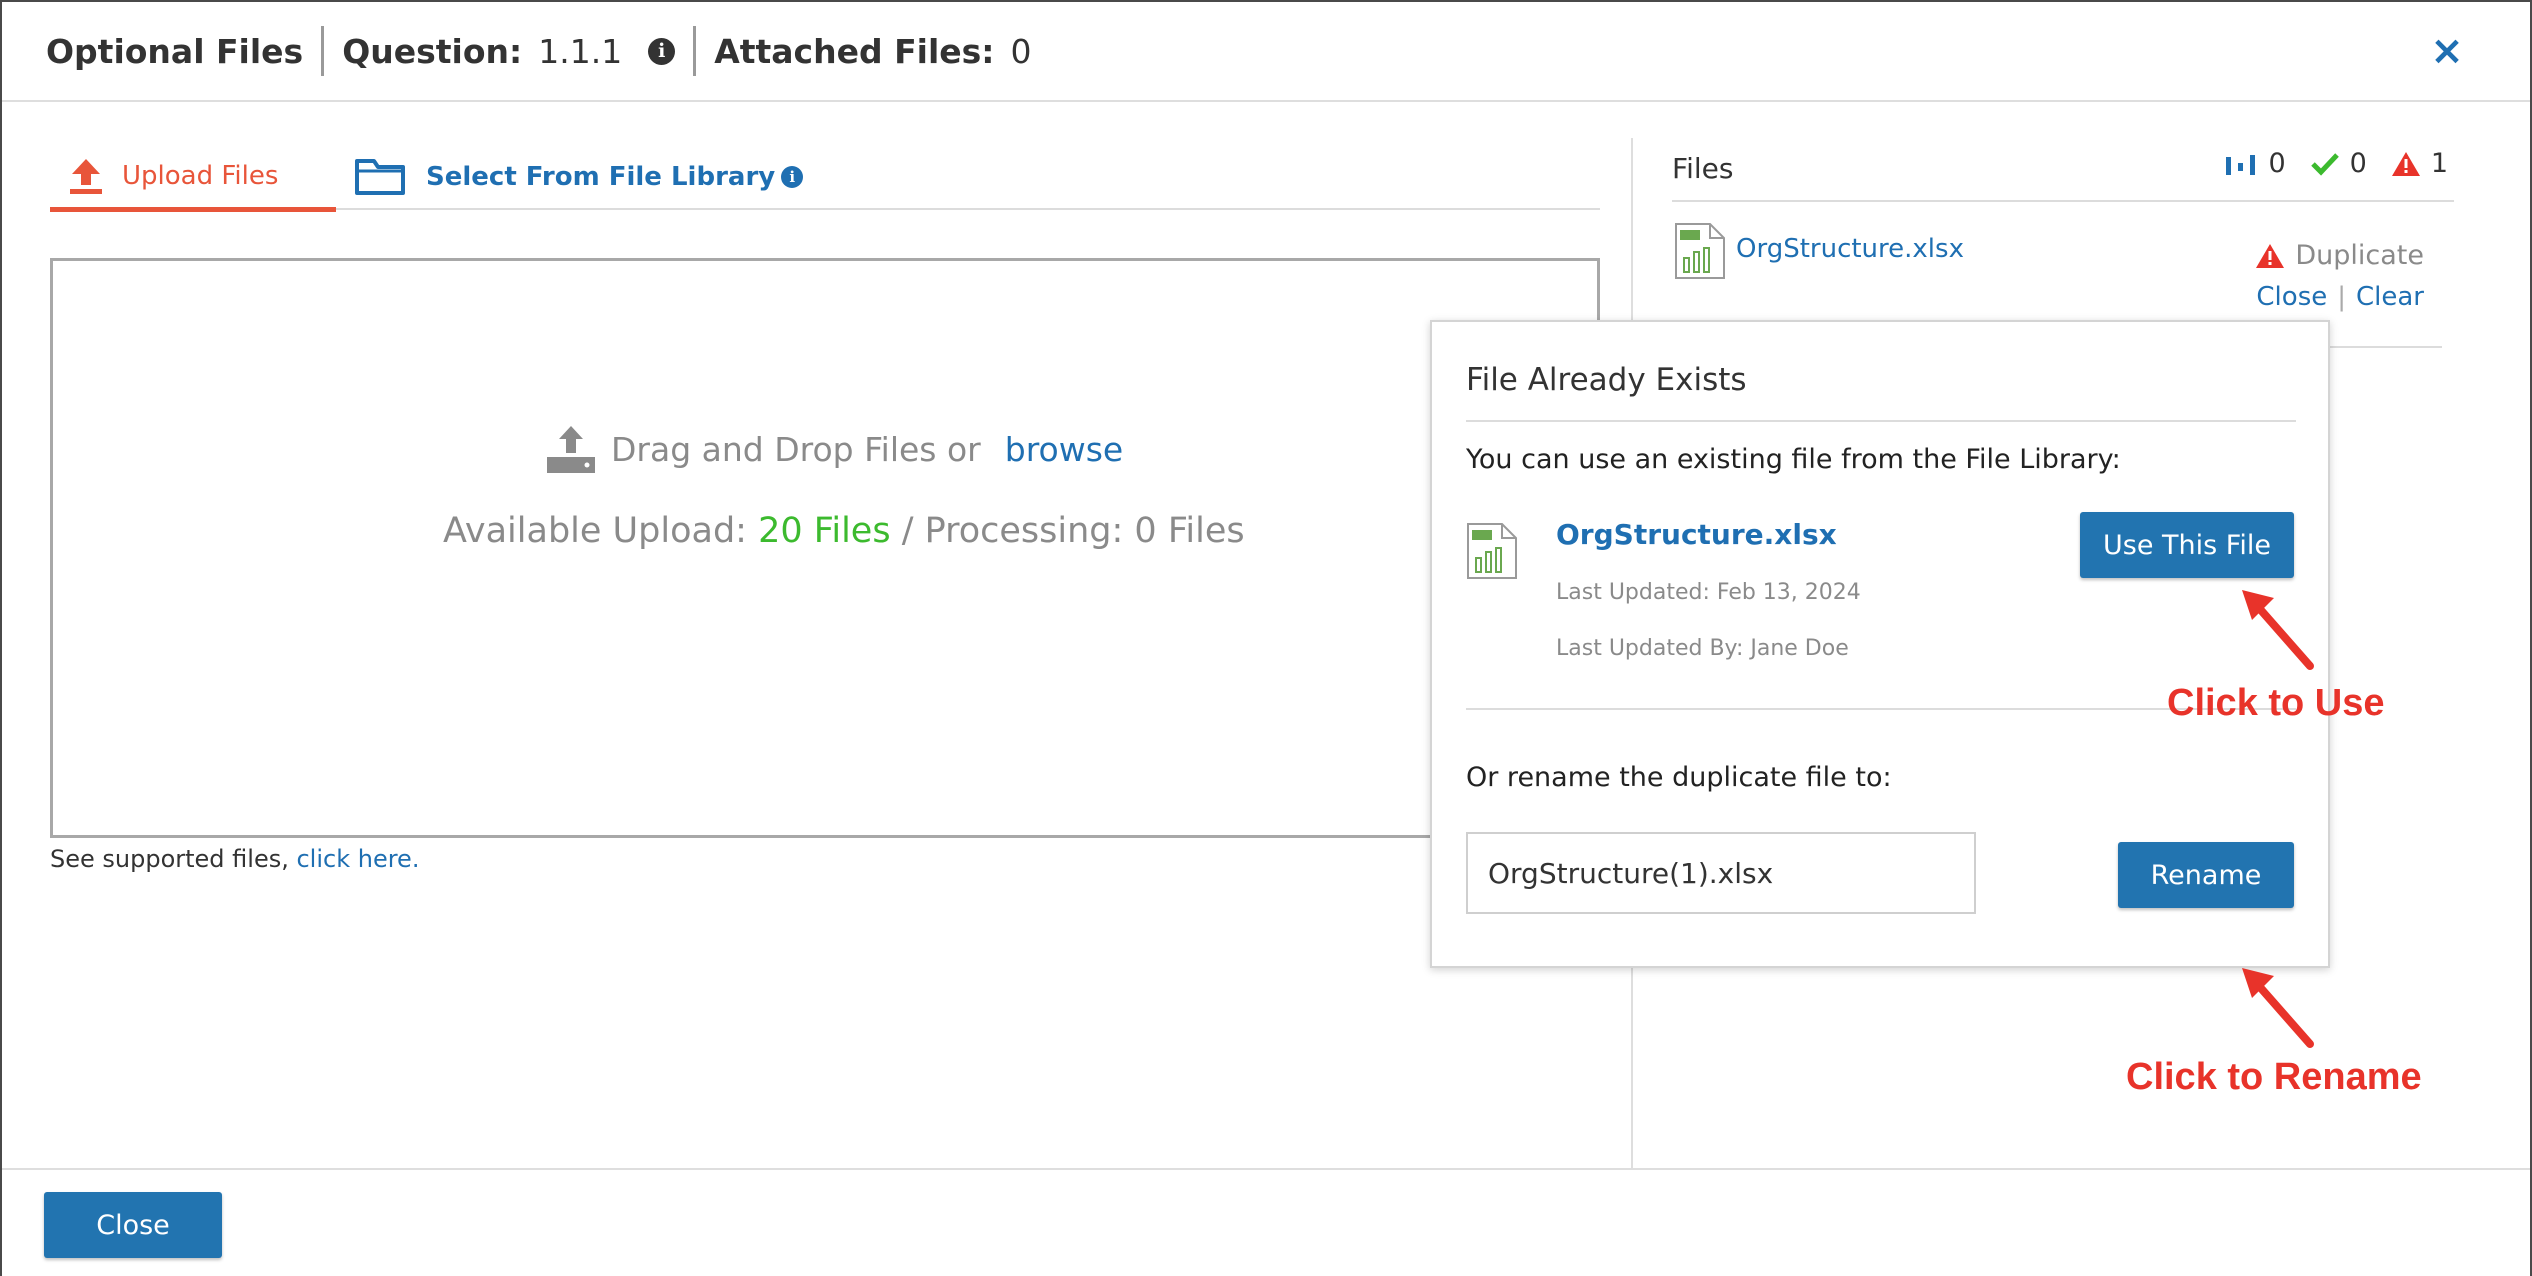 The height and width of the screenshot is (1276, 2532). What do you see at coordinates (173, 859) in the screenshot?
I see `supported-text: See supported files,` at bounding box center [173, 859].